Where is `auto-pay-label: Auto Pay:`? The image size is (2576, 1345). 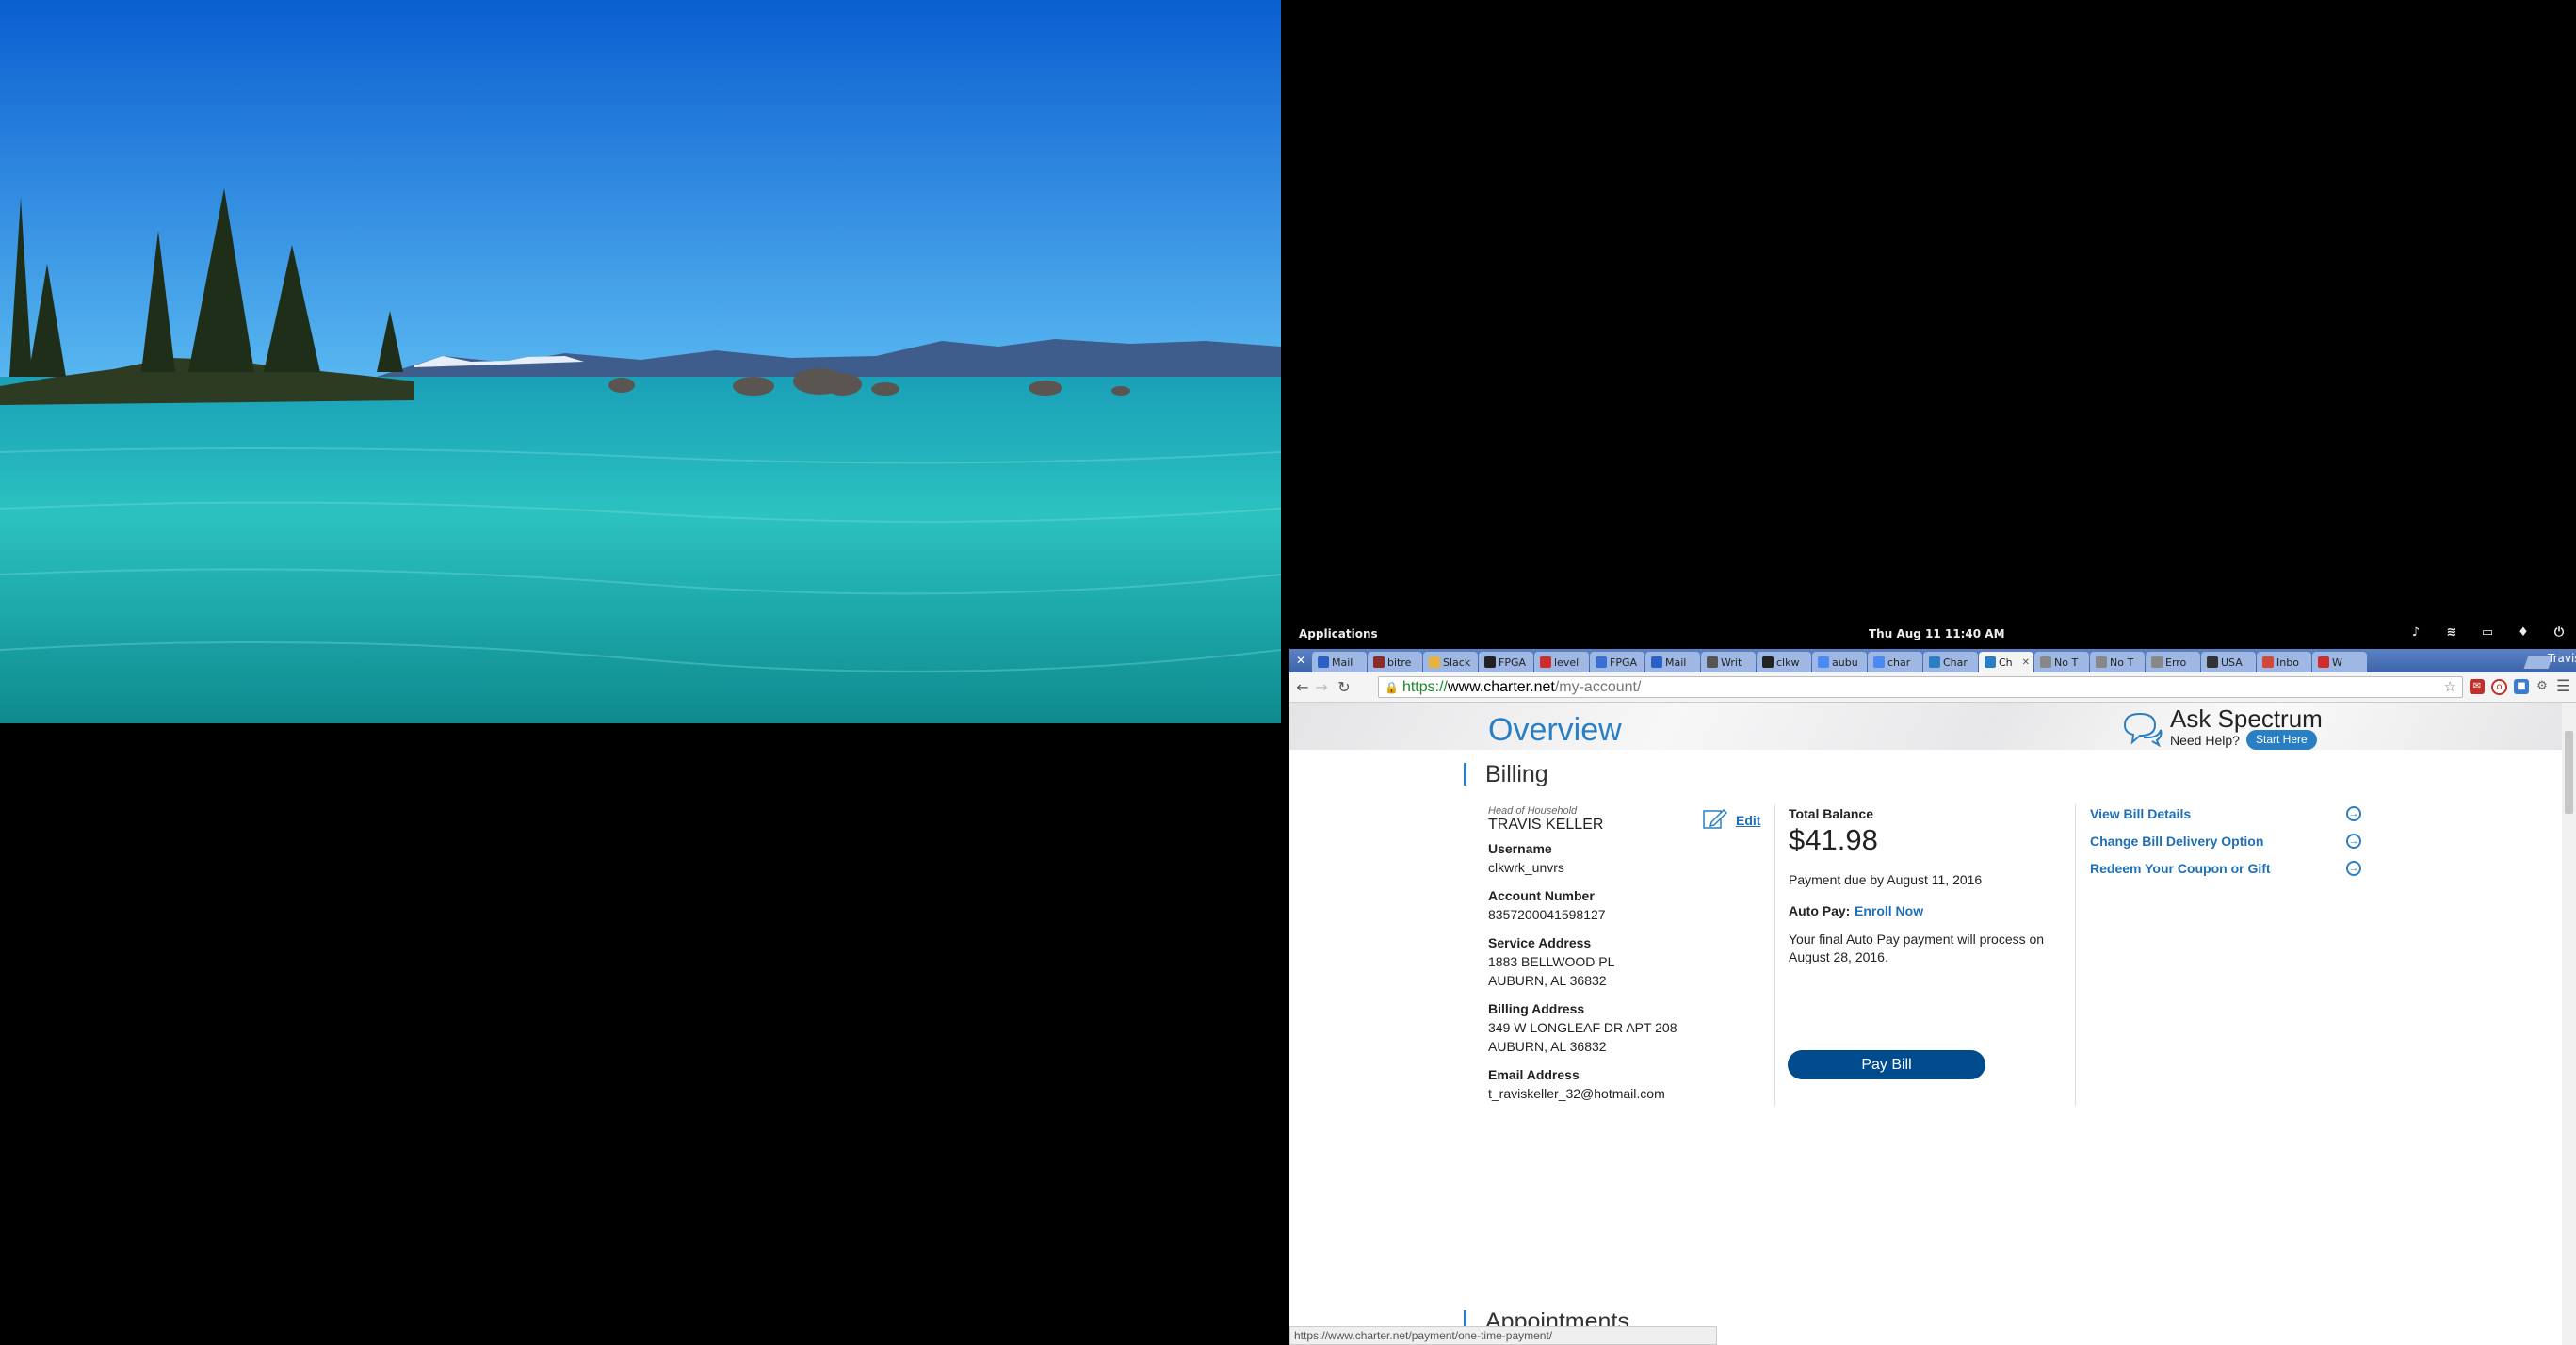 auto-pay-label: Auto Pay: is located at coordinates (1820, 911).